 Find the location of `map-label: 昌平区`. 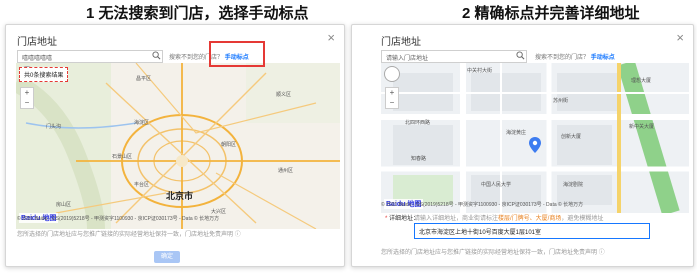

map-label: 昌平区 is located at coordinates (144, 79).